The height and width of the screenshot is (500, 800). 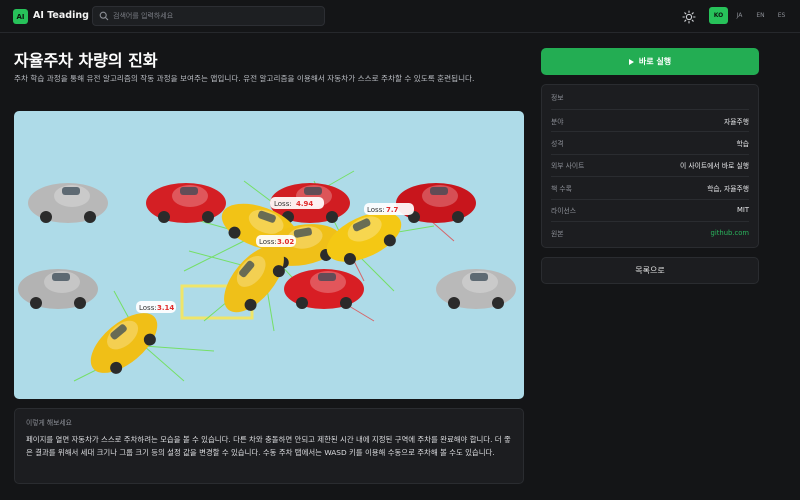 I want to click on svg-text: 3.02, so click(x=285, y=242).